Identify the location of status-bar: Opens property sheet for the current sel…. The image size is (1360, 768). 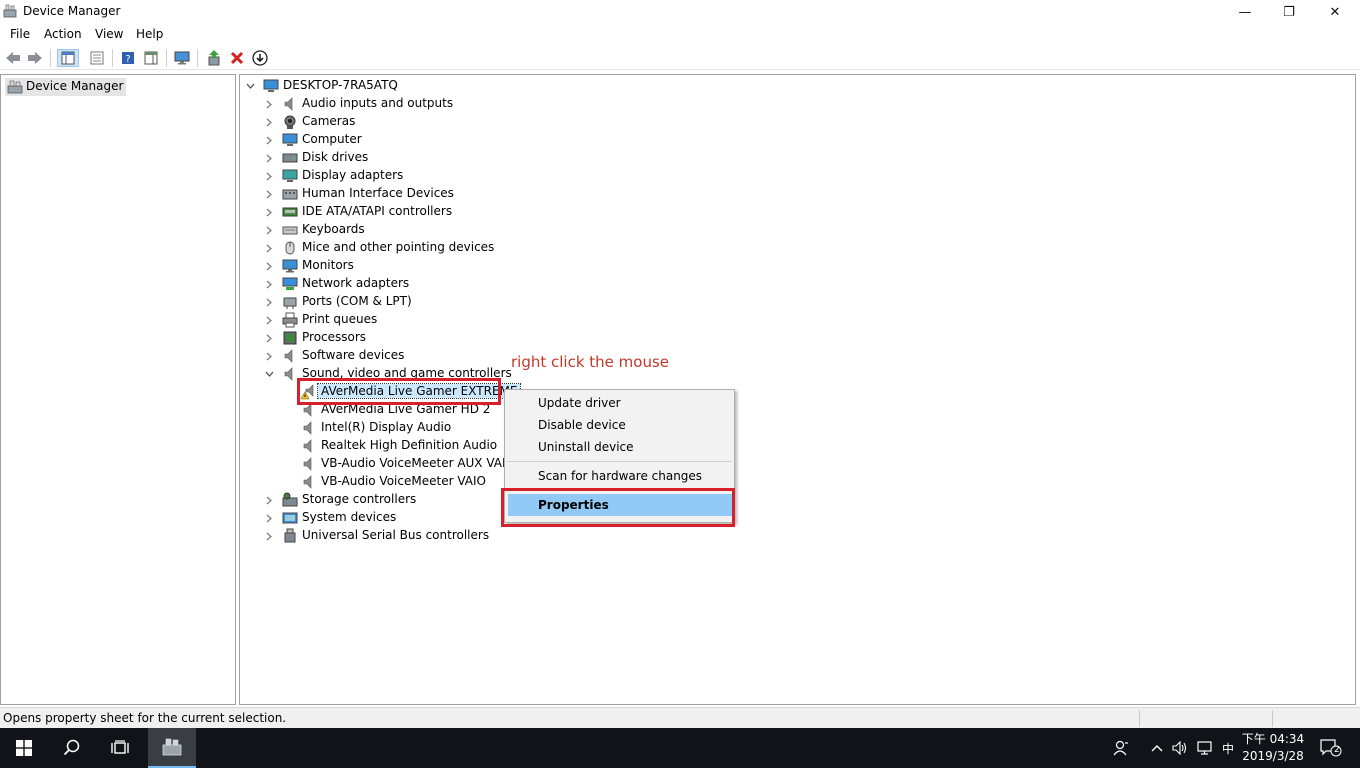
(680, 717).